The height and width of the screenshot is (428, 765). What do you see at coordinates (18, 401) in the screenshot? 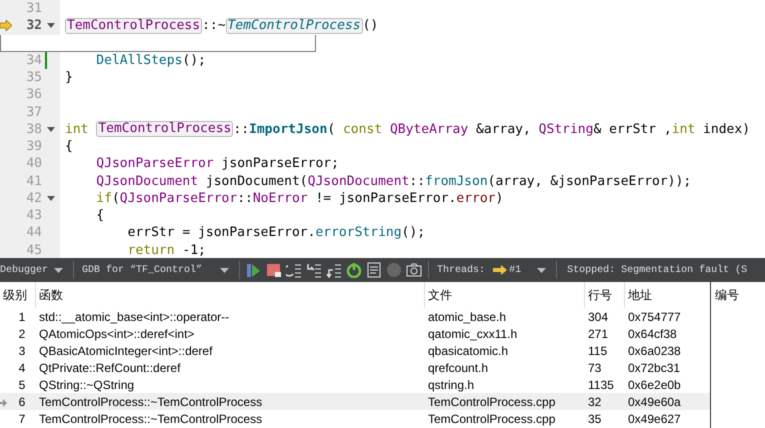
I see `table-cell: 6` at bounding box center [18, 401].